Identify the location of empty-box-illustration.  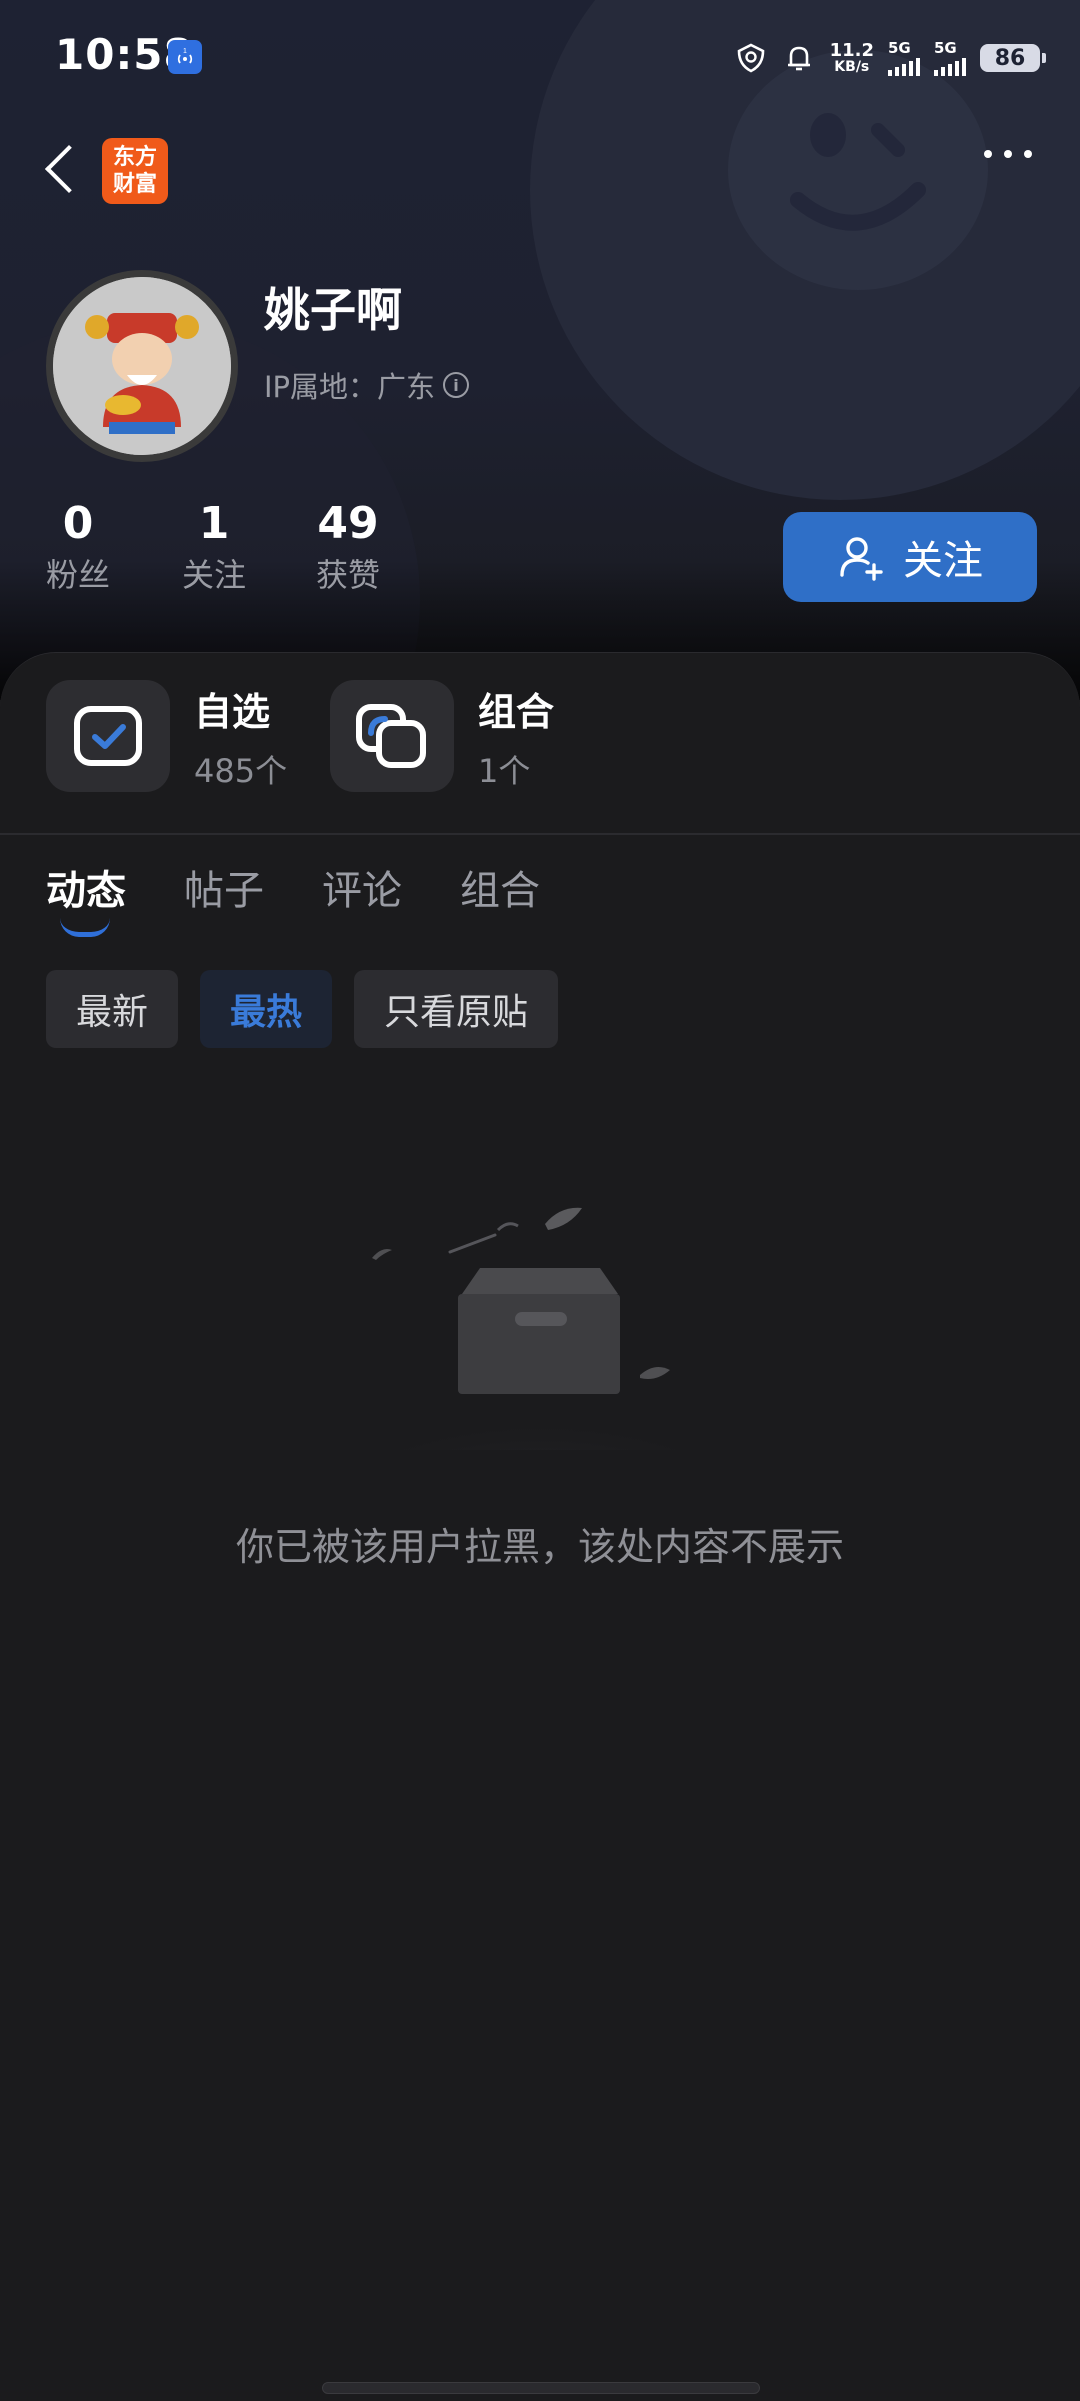
(540, 1380).